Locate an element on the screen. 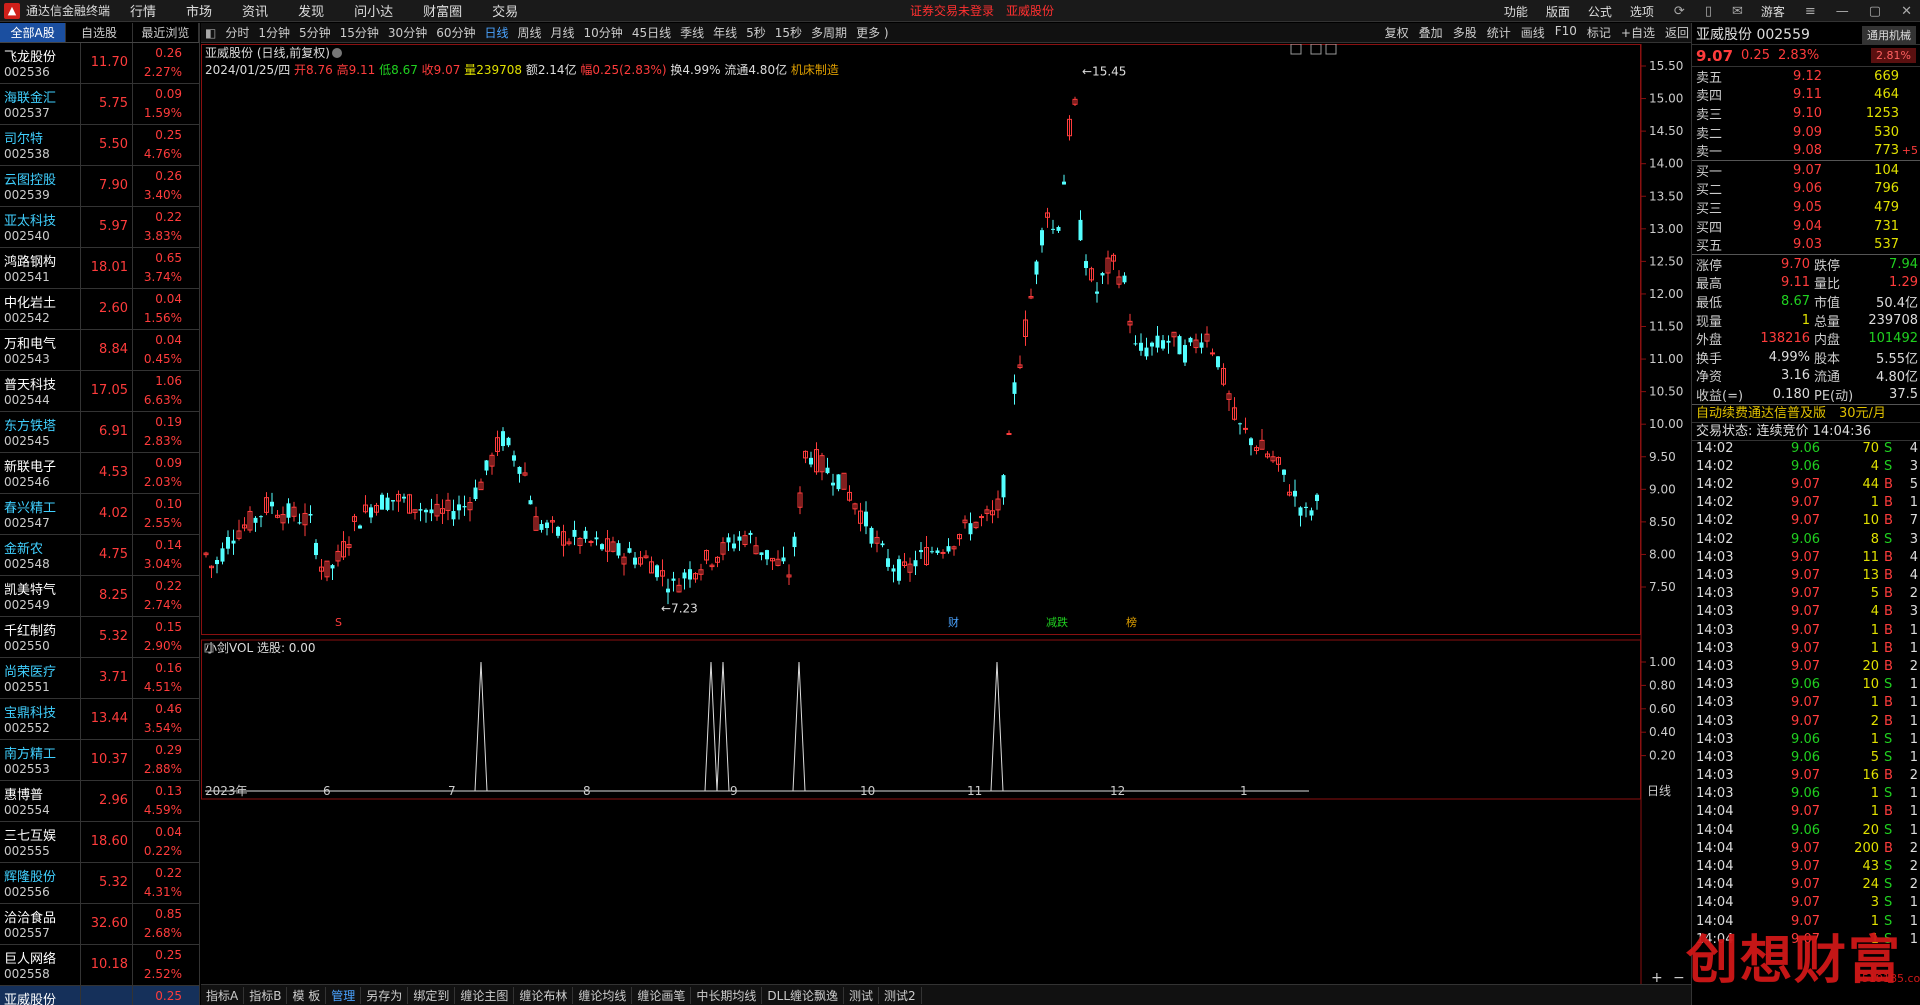 This screenshot has height=1005, width=1920. title-tool-2: 公式 is located at coordinates (1600, 11).